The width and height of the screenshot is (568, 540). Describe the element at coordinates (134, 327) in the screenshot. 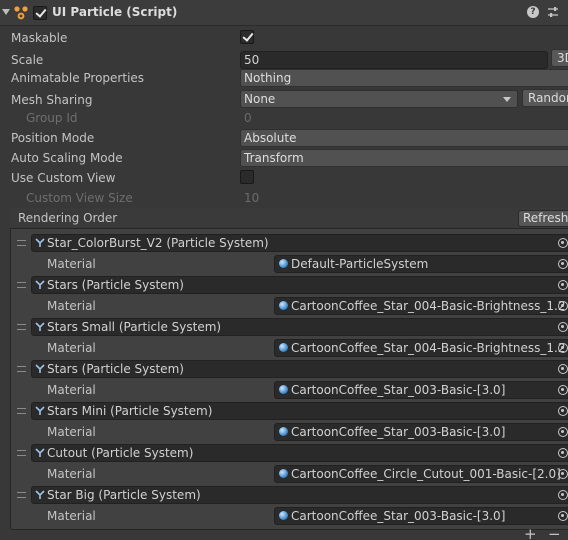

I see `particle-system-name: Stars Small (Particle System)` at that location.